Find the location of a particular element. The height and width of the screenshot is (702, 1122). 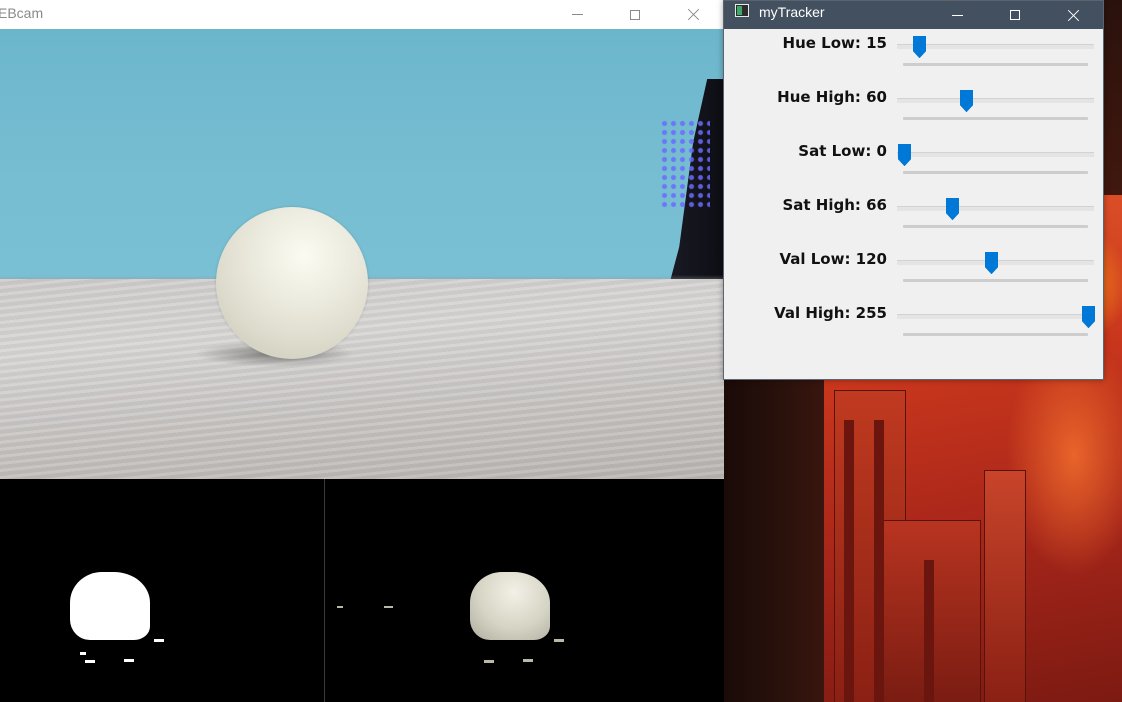

trackbar-label: Sat Low: 0 is located at coordinates (842, 151).